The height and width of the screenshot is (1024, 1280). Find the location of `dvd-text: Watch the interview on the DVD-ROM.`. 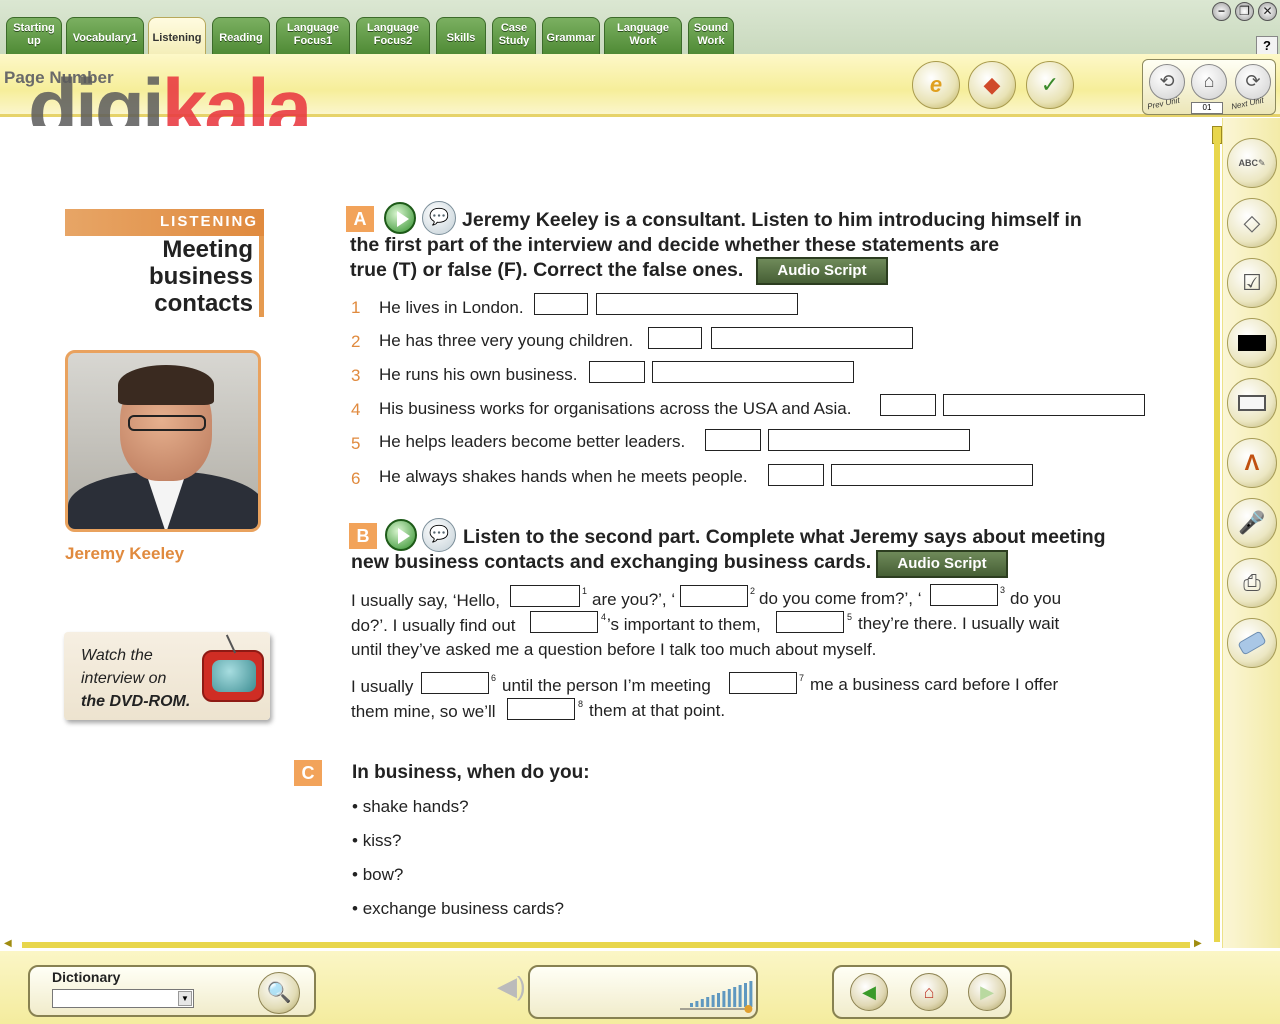

dvd-text: Watch the interview on the DVD-ROM. is located at coordinates (141, 678).